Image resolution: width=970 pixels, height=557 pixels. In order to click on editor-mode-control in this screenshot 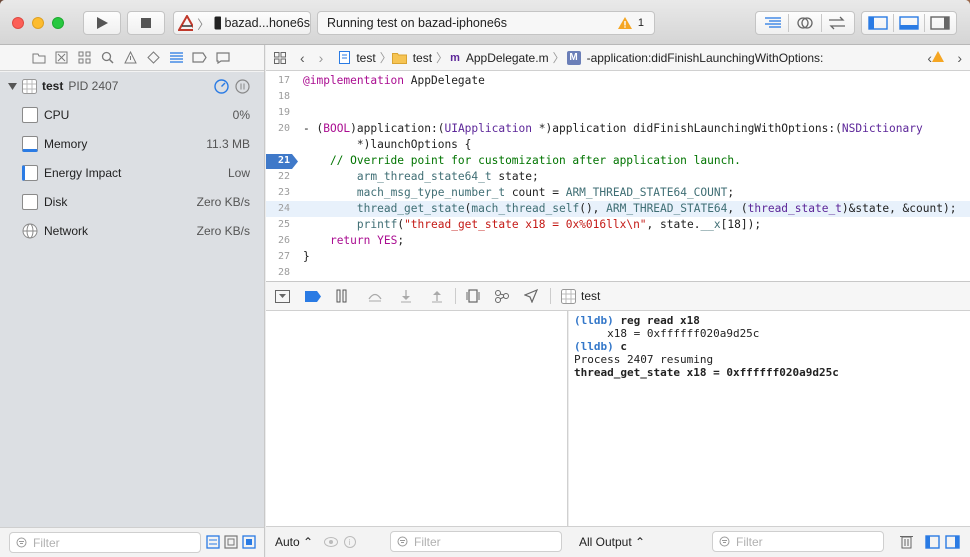, I will do `click(805, 23)`.